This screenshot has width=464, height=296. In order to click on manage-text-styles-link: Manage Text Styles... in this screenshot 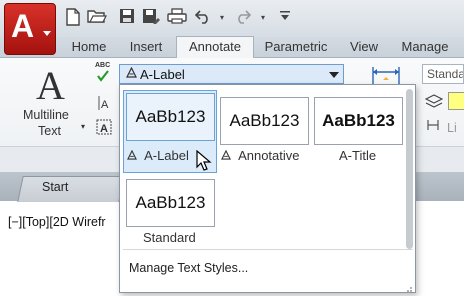, I will do `click(188, 268)`.